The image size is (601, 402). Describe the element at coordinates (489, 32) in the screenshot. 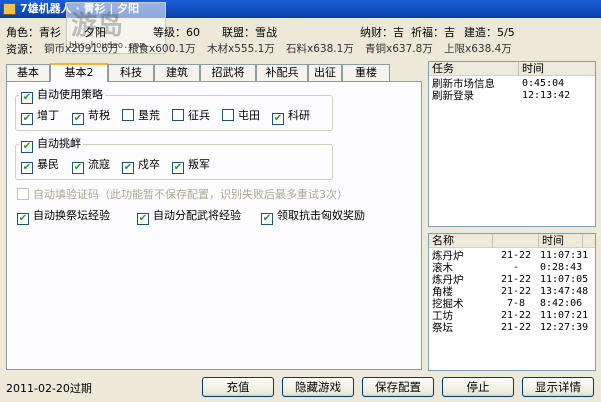

I see `build-label: 建造：5/5` at that location.